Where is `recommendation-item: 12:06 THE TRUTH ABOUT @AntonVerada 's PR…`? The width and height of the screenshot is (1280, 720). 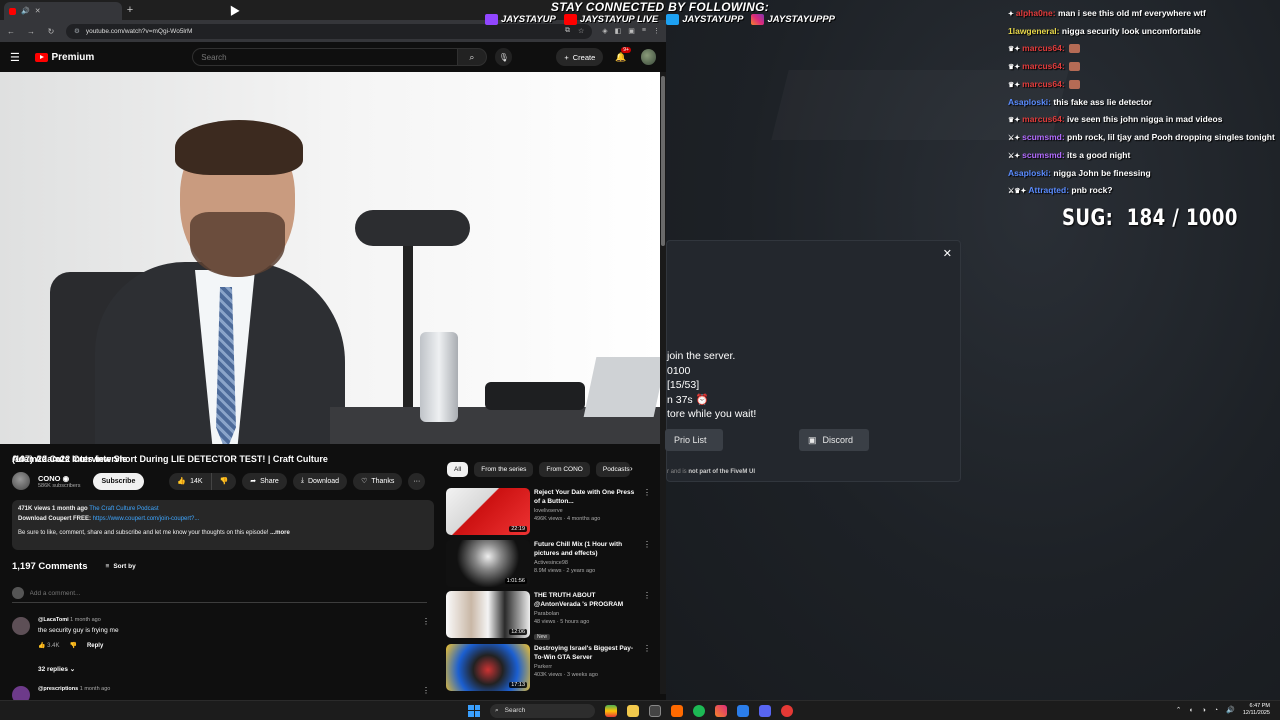 recommendation-item: 12:06 THE TRUTH ABOUT @AntonVerada 's PR… is located at coordinates (548, 615).